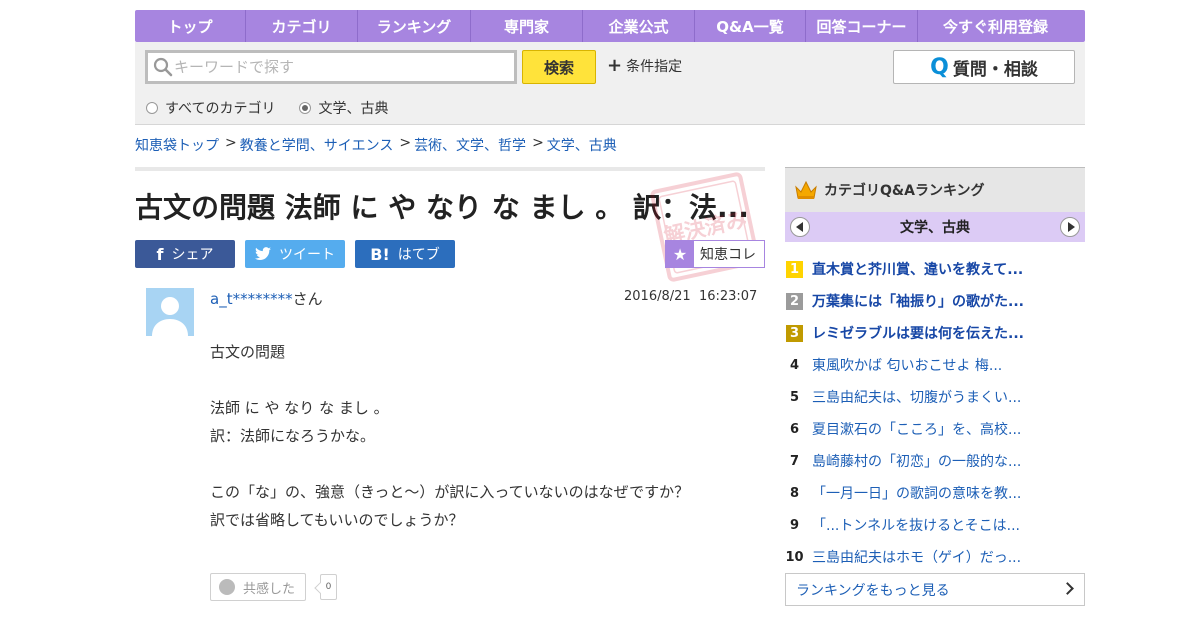 This screenshot has width=1200, height=630. Describe the element at coordinates (639, 26) in the screenshot. I see `nav-item: 企業公式` at that location.